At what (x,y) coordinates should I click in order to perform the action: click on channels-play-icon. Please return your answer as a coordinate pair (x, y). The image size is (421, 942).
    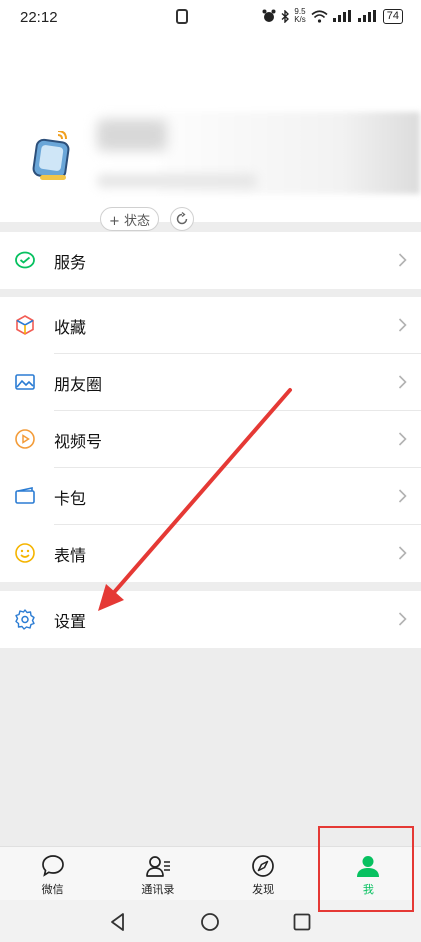
    Looking at the image, I should click on (25, 439).